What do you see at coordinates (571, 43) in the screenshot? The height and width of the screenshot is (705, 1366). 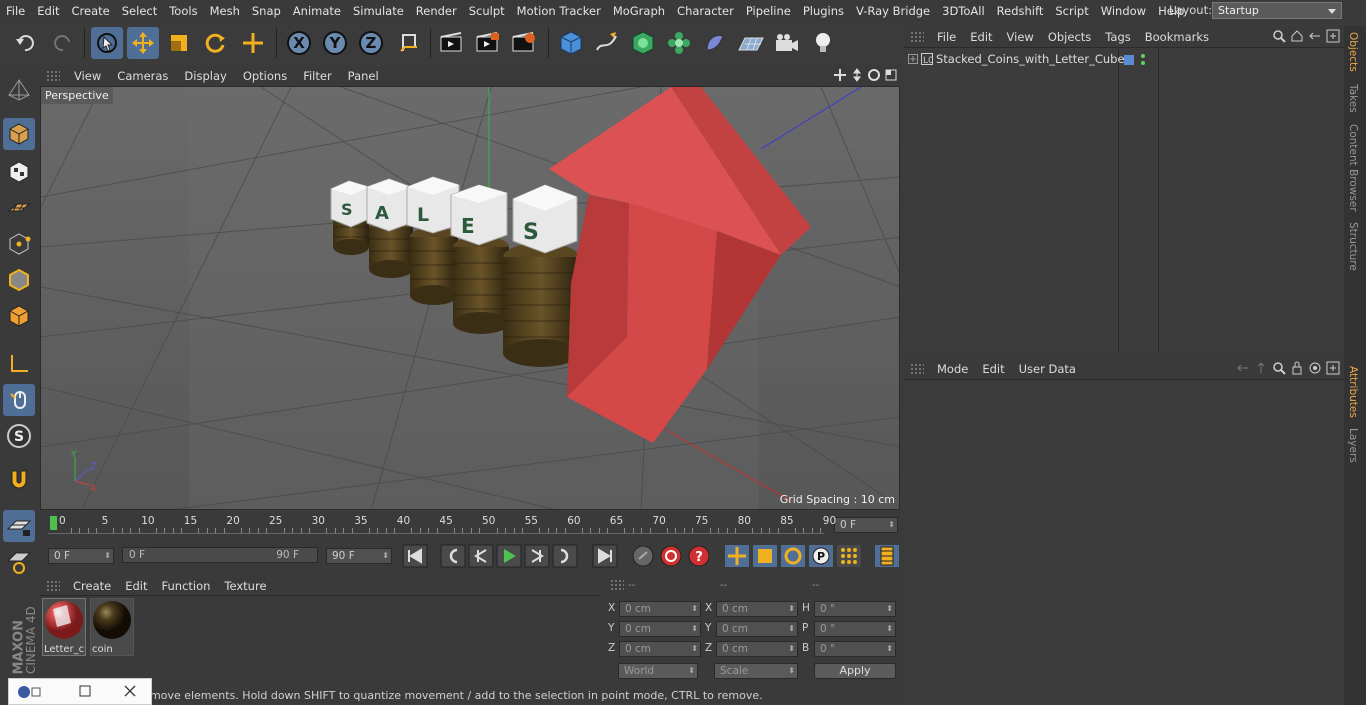 I see `cube-icon` at bounding box center [571, 43].